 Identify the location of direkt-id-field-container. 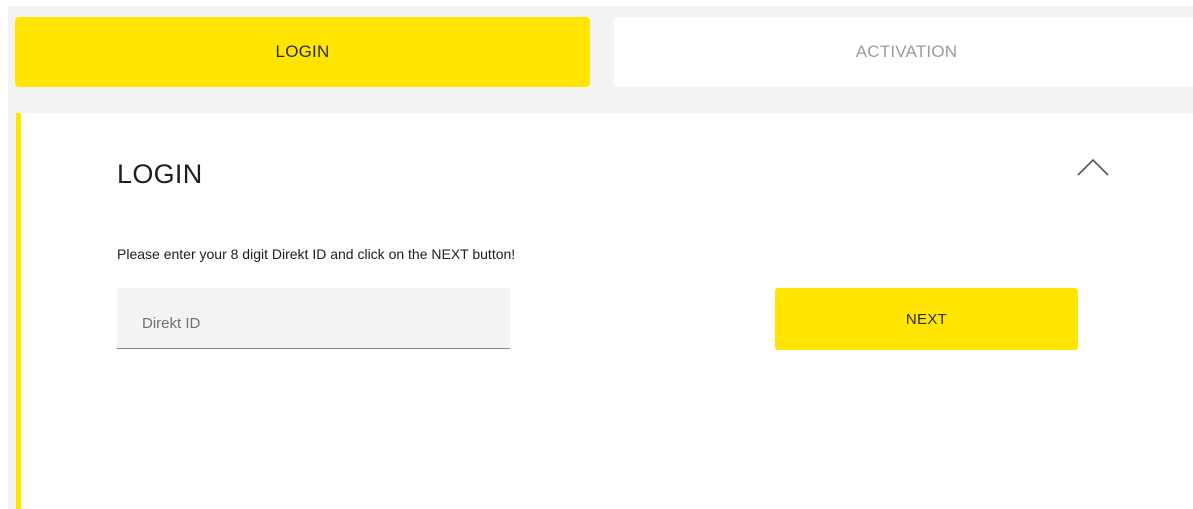
(313, 318).